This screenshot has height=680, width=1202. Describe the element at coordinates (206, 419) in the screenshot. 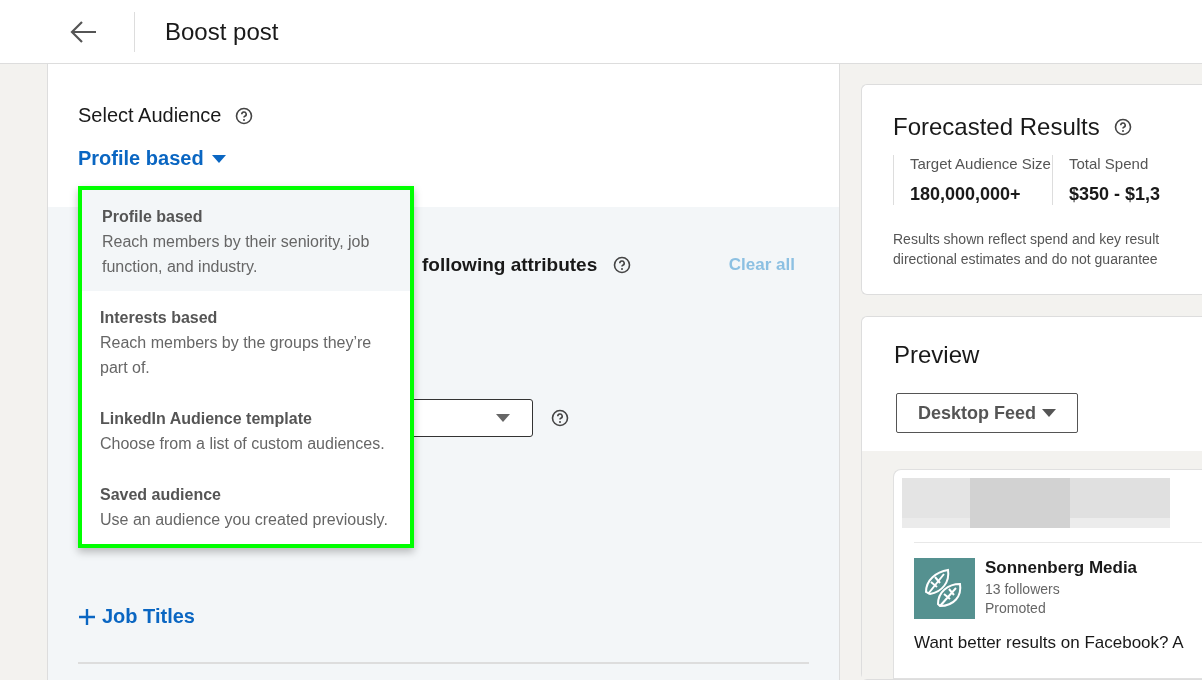

I see `menu-item-title: LinkedIn Audience template` at that location.